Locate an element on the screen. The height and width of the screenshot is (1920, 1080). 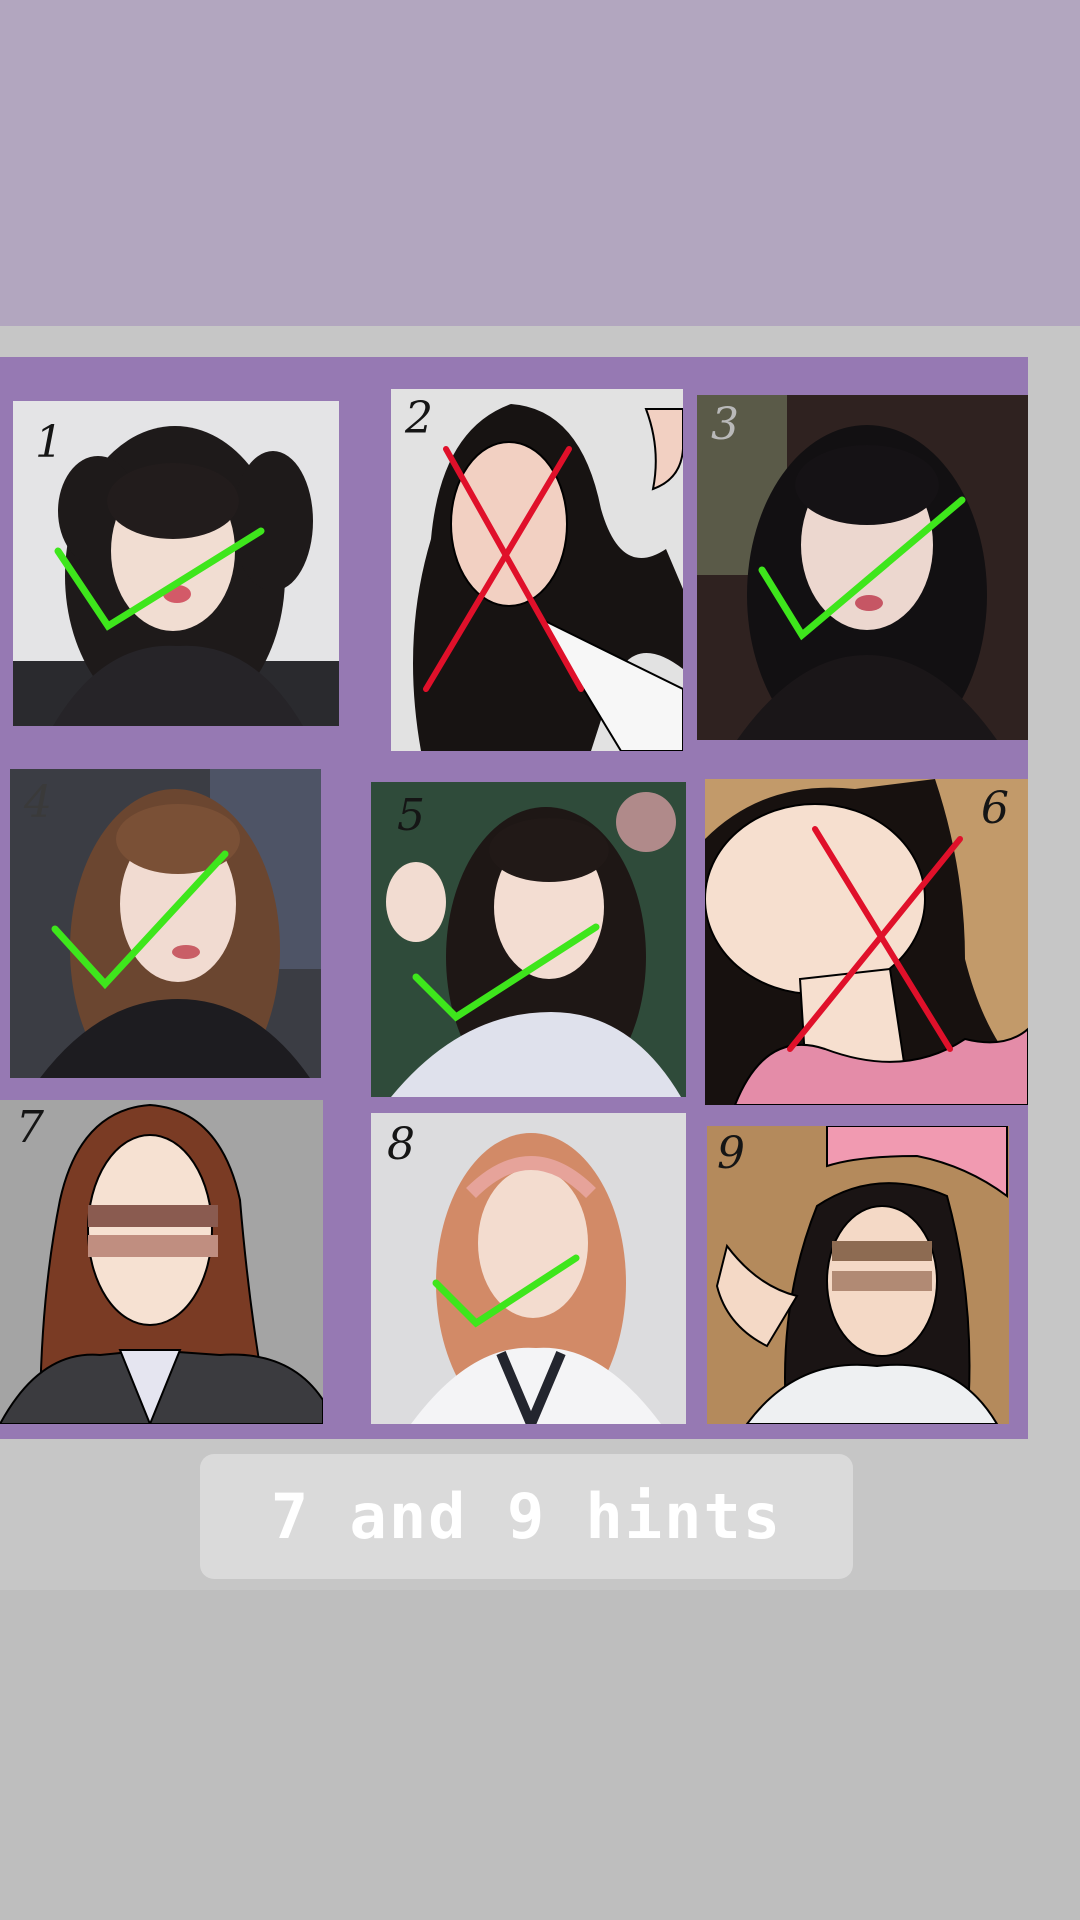
grid-cell-6: 6 is located at coordinates (866, 942).